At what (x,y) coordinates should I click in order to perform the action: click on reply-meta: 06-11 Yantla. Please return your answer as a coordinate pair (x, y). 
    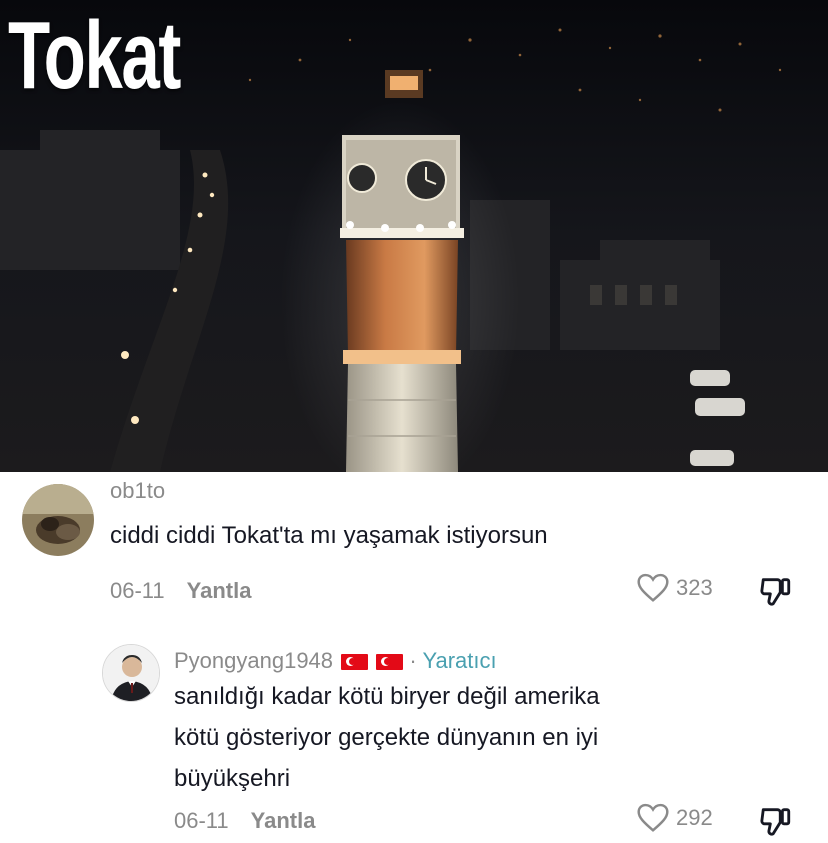
    Looking at the image, I should click on (244, 821).